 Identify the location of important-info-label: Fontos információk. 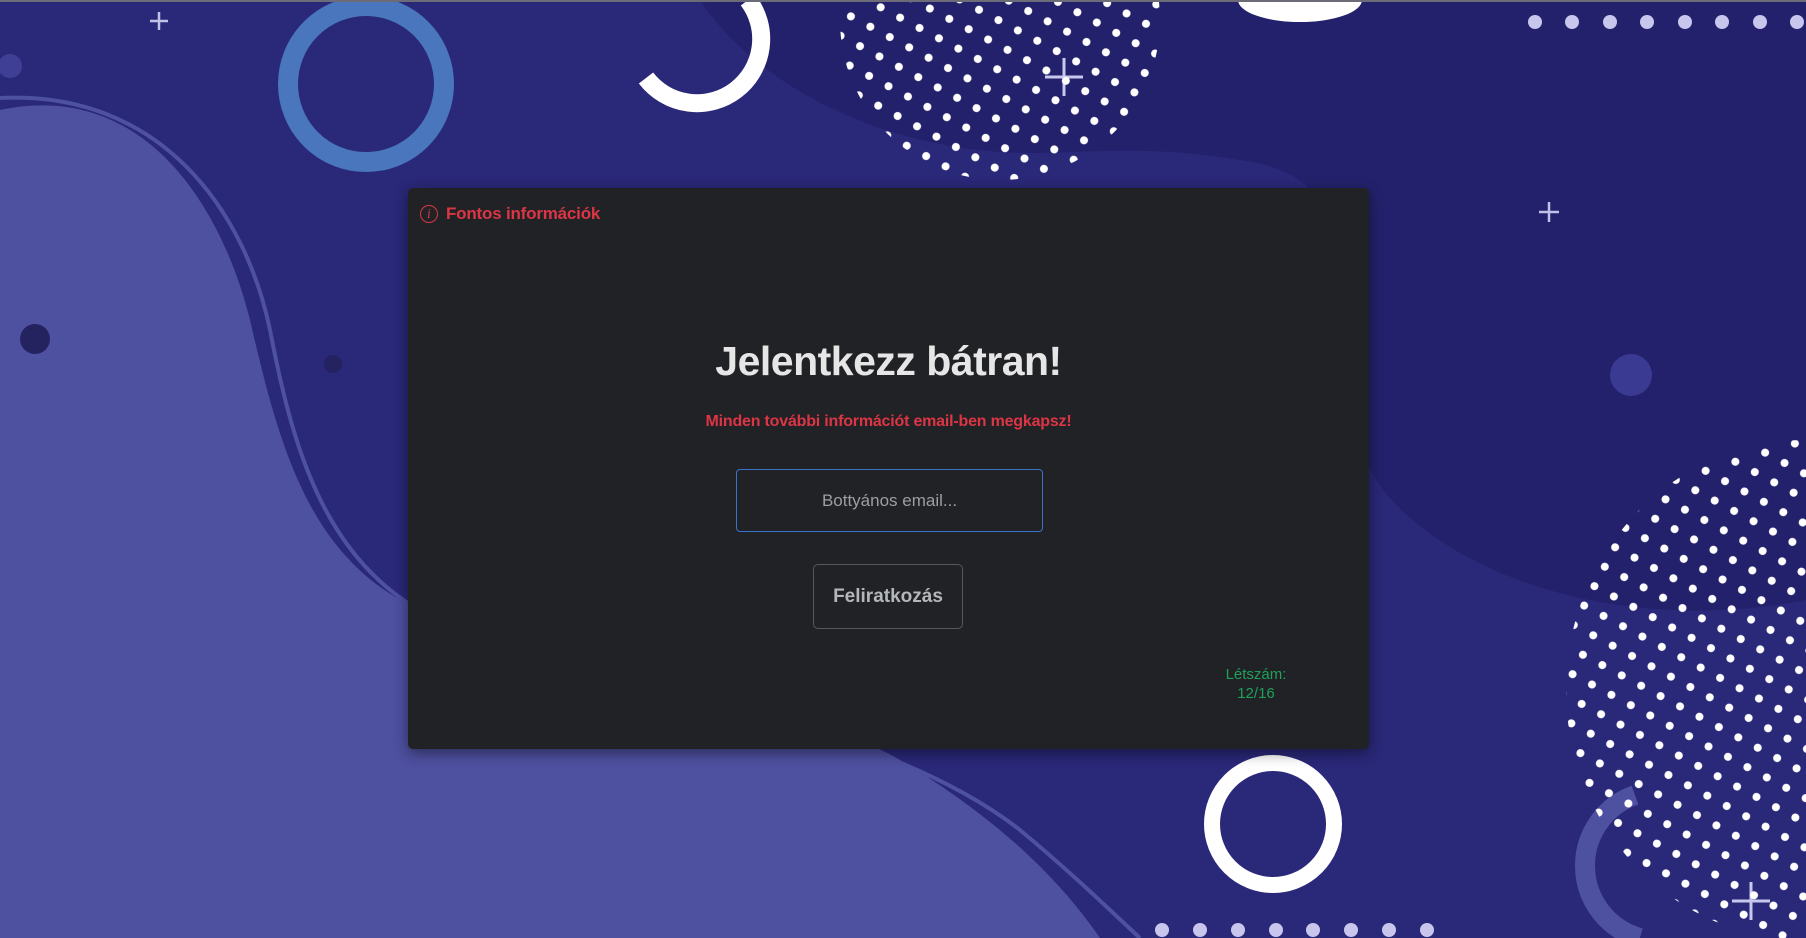
(523, 213).